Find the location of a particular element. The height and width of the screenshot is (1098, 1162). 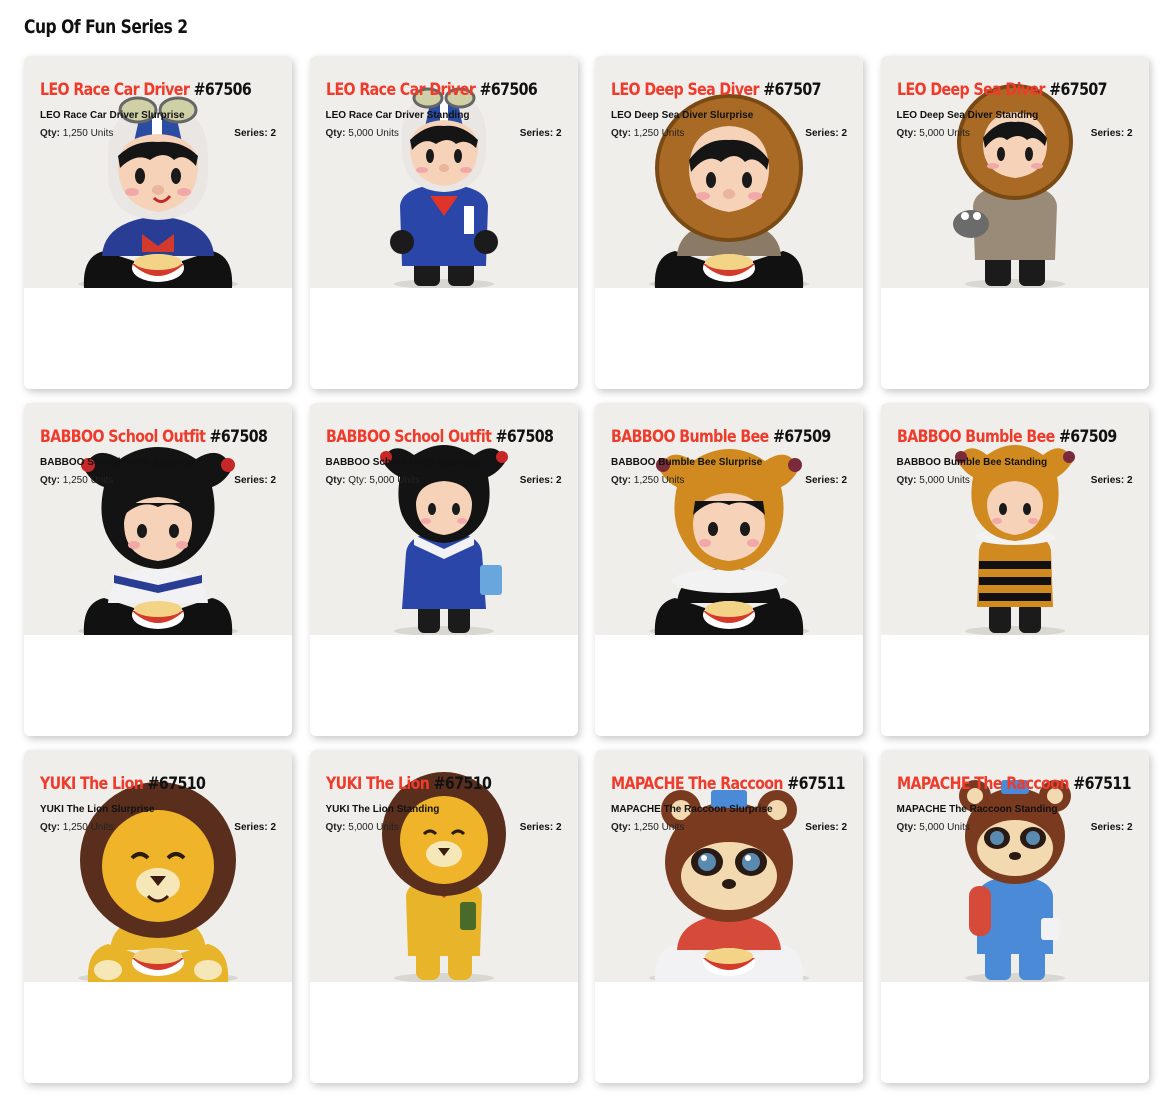

product-number: #67509 is located at coordinates (1087, 436).